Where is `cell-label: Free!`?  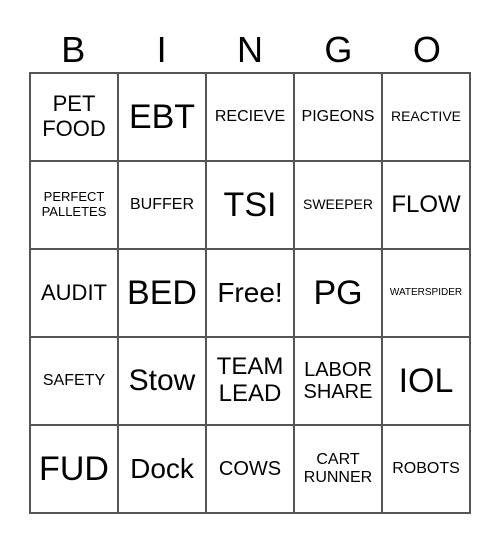
cell-label: Free! is located at coordinates (250, 293).